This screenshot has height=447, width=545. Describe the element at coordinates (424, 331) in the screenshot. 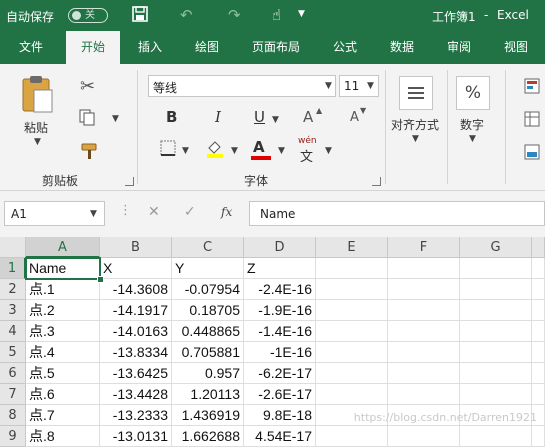

I see `cell-f4` at that location.